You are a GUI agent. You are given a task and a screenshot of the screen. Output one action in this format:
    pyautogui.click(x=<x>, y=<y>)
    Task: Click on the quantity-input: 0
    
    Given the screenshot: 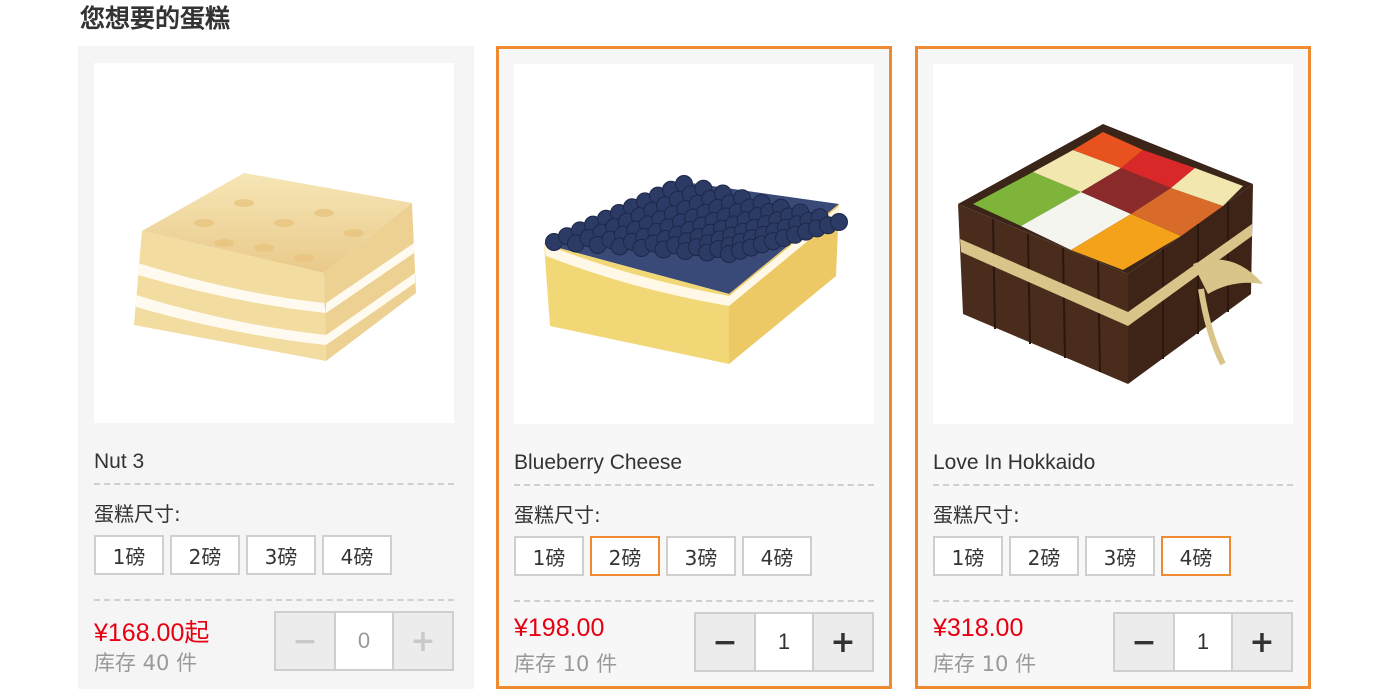 What is the action you would take?
    pyautogui.click(x=364, y=641)
    